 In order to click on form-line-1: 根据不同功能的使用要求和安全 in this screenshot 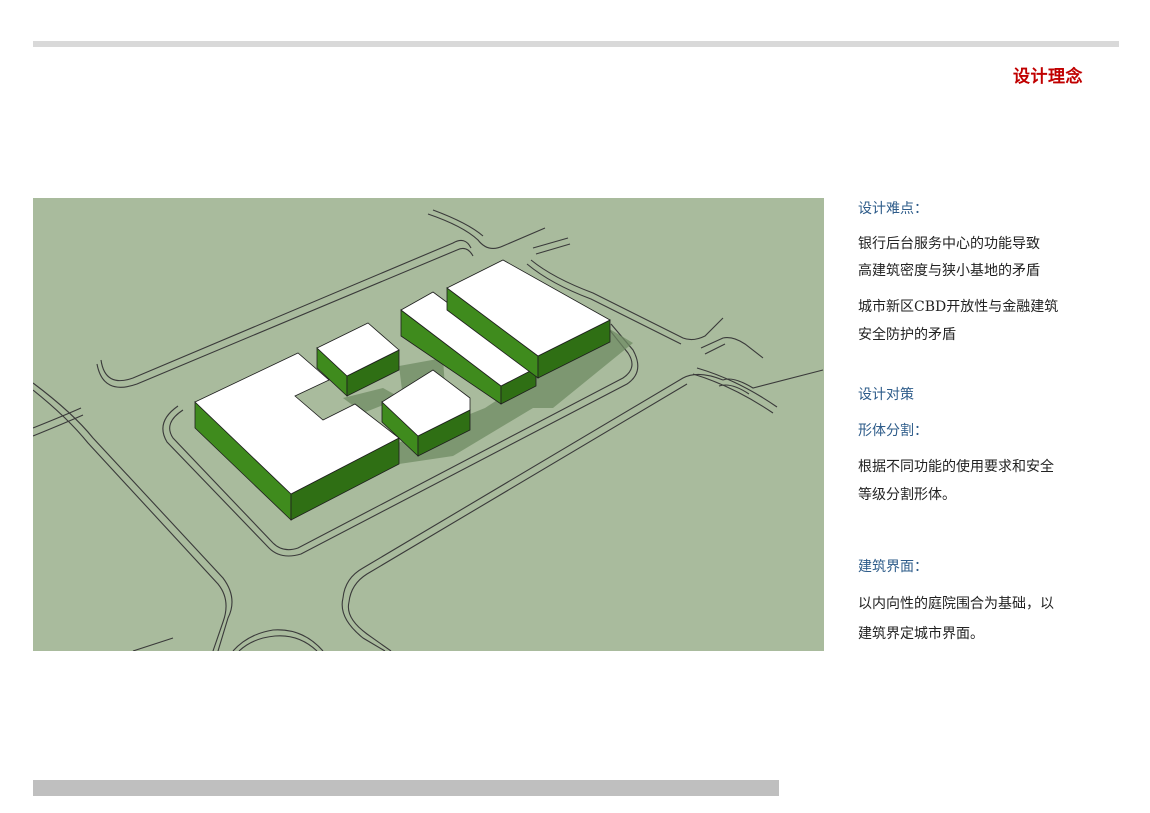, I will do `click(956, 467)`.